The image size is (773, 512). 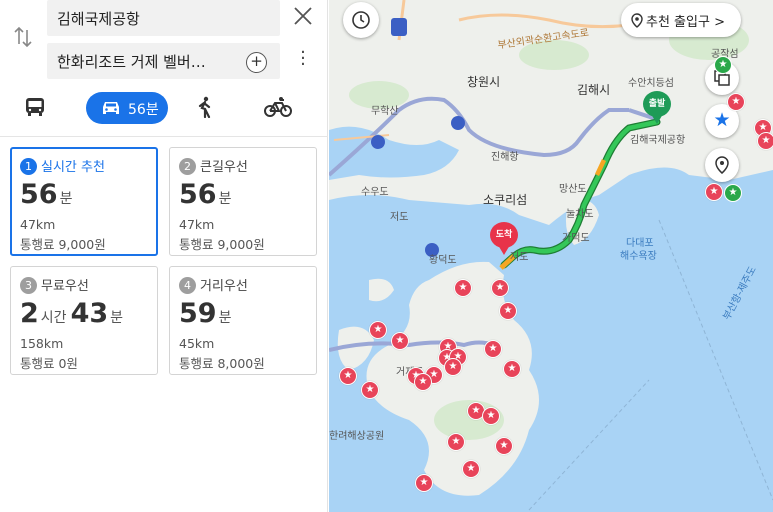 I want to click on more-options-icon: · · ·, so click(x=303, y=59).